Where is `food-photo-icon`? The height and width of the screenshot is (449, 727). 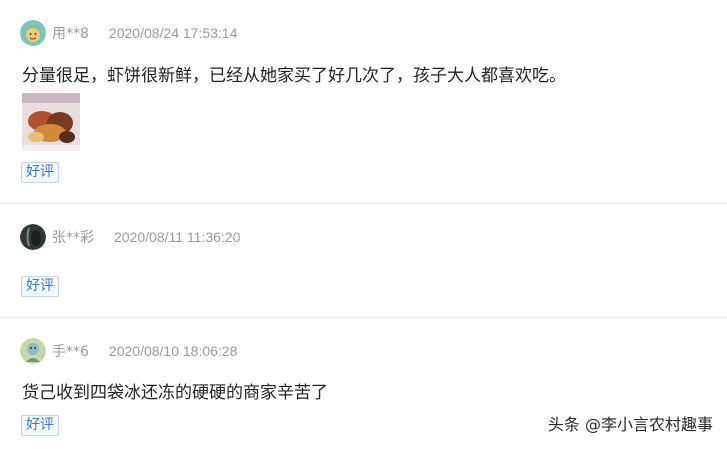
food-photo-icon is located at coordinates (51, 122).